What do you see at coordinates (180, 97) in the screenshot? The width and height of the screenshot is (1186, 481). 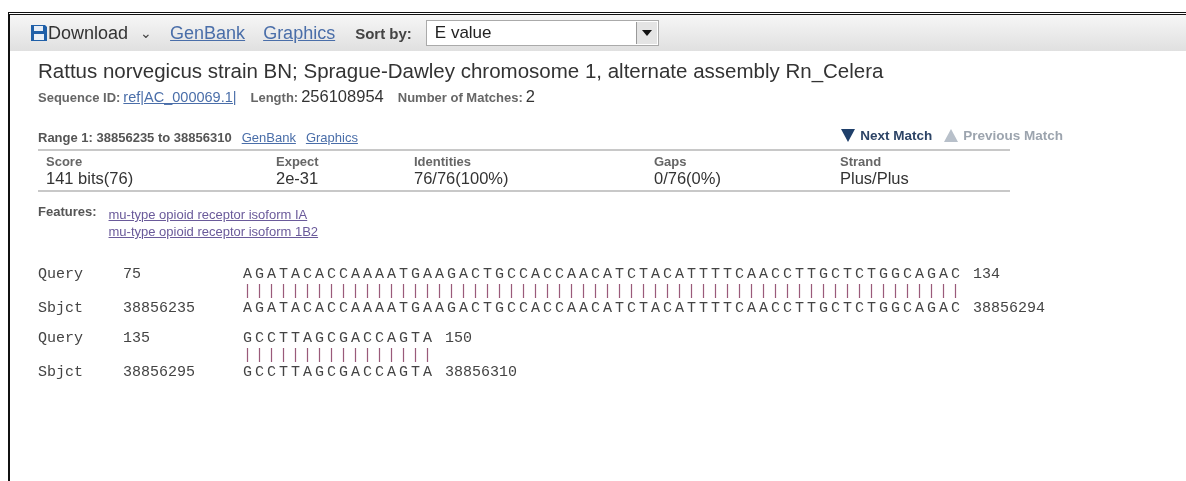 I see `sequence-id-link: ref|AC_000069.1|` at bounding box center [180, 97].